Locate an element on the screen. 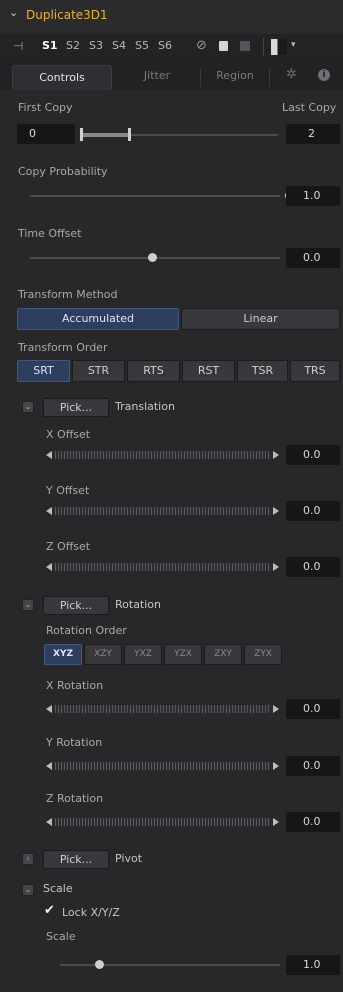 The width and height of the screenshot is (343, 992). x-offset-decrement-icon is located at coordinates (49, 455).